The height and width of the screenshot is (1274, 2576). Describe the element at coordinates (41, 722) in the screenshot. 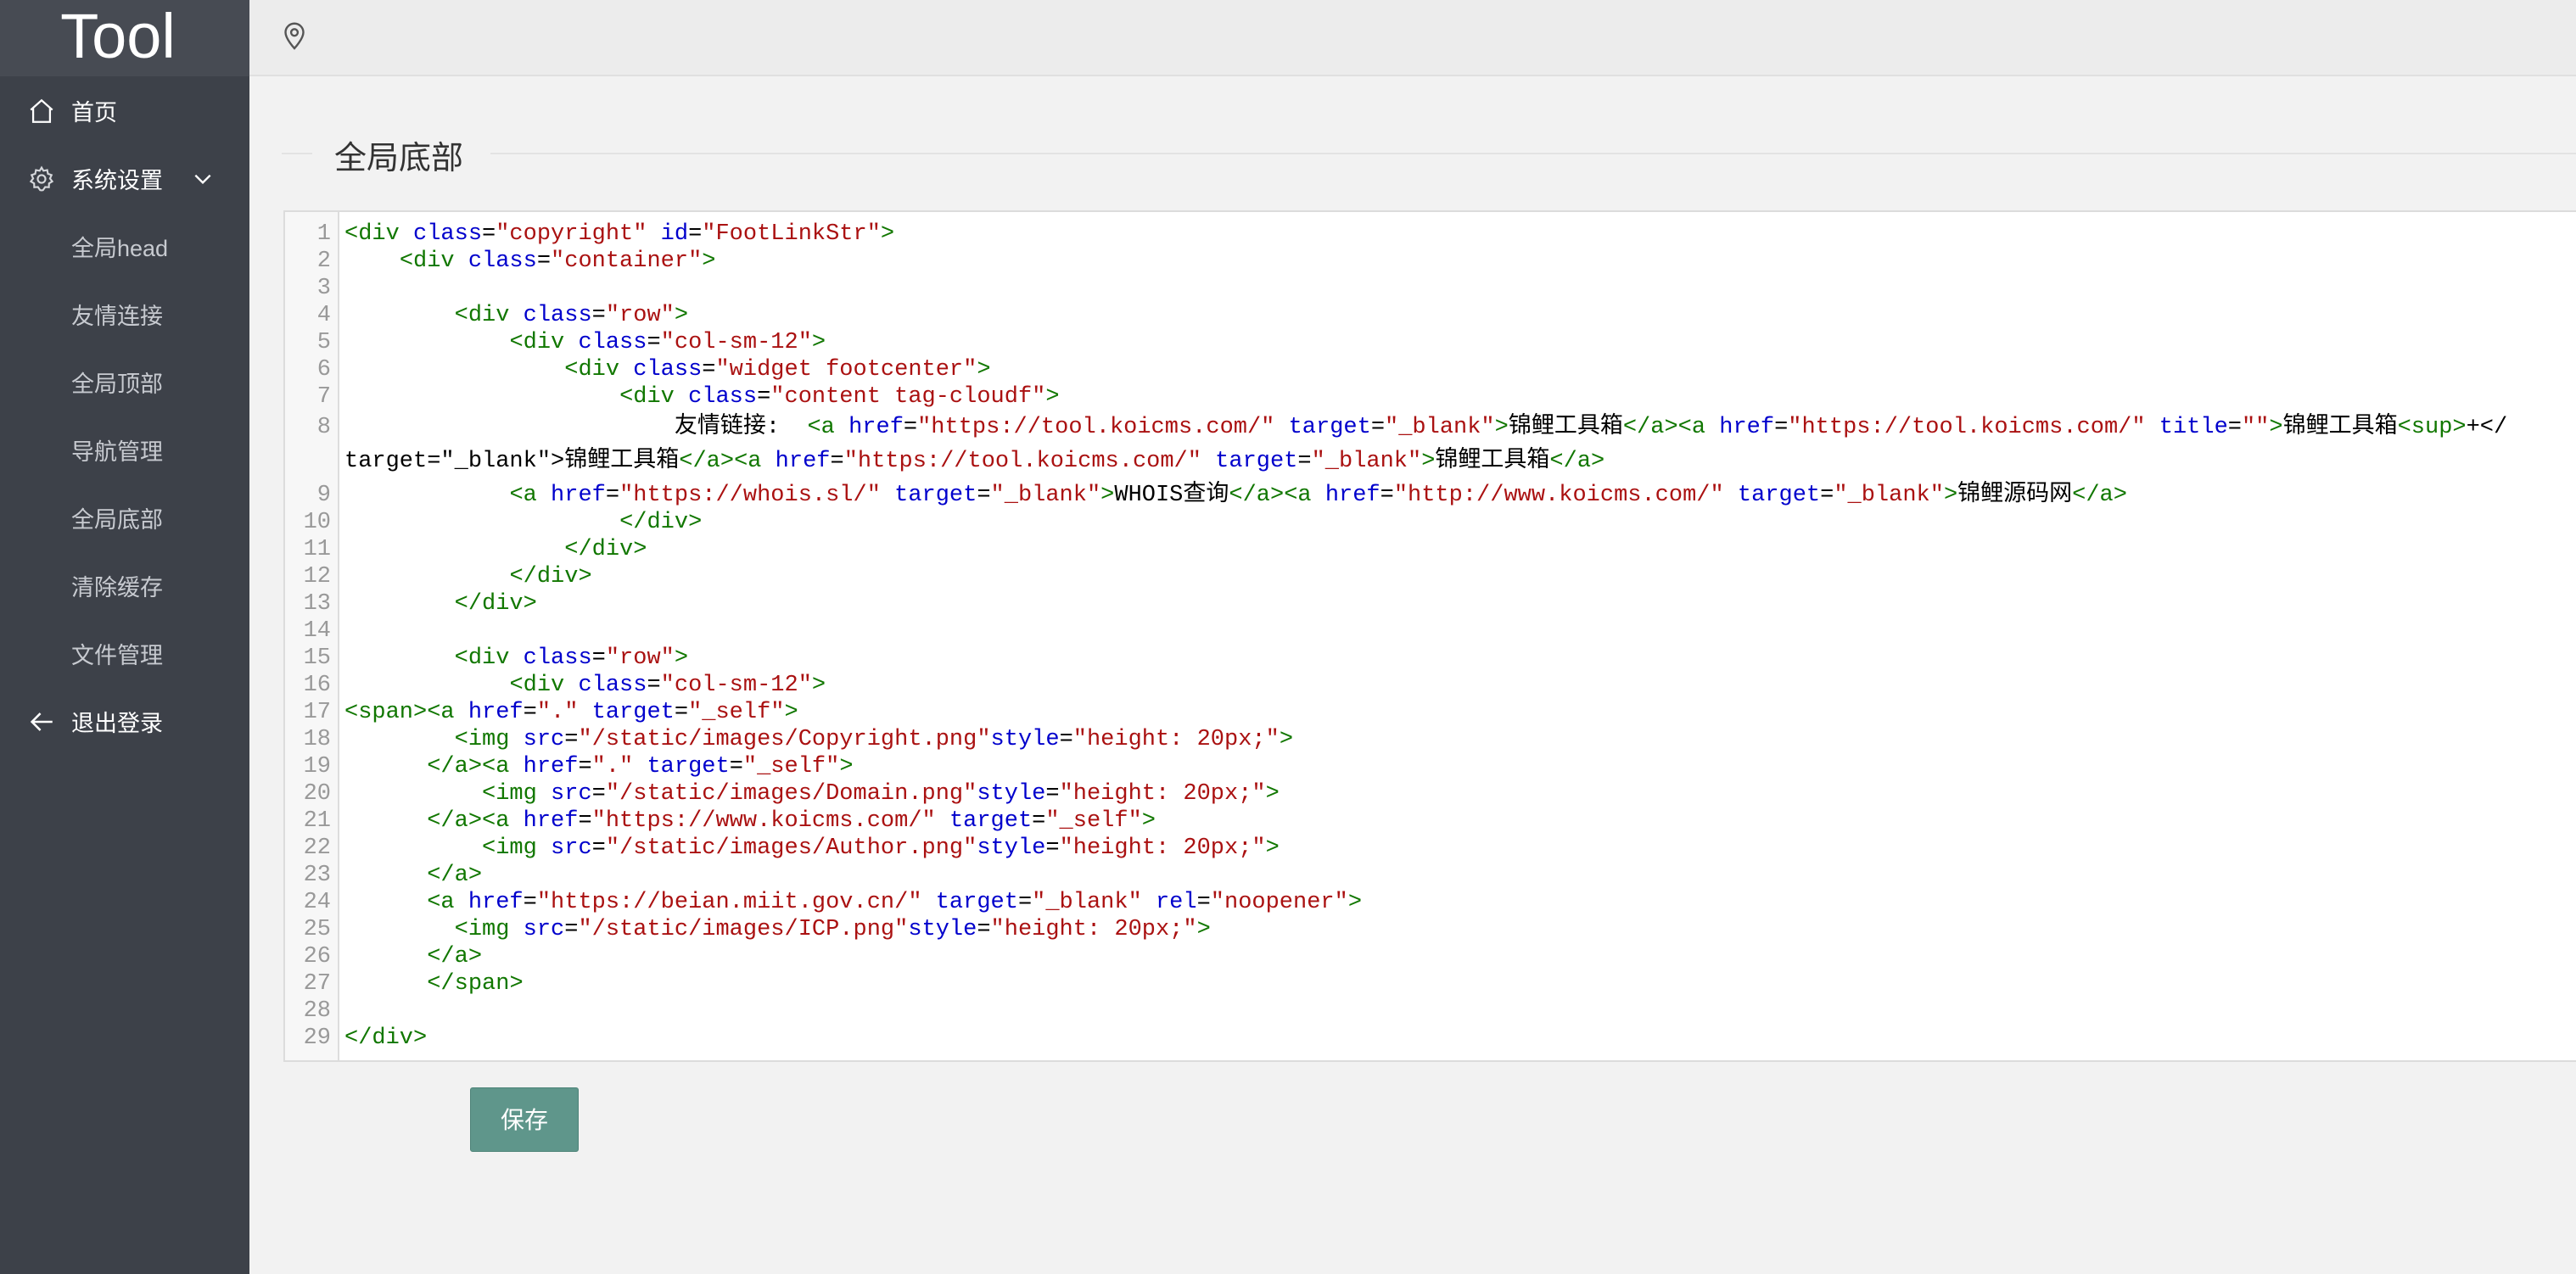

I see `arrow-left-icon` at that location.